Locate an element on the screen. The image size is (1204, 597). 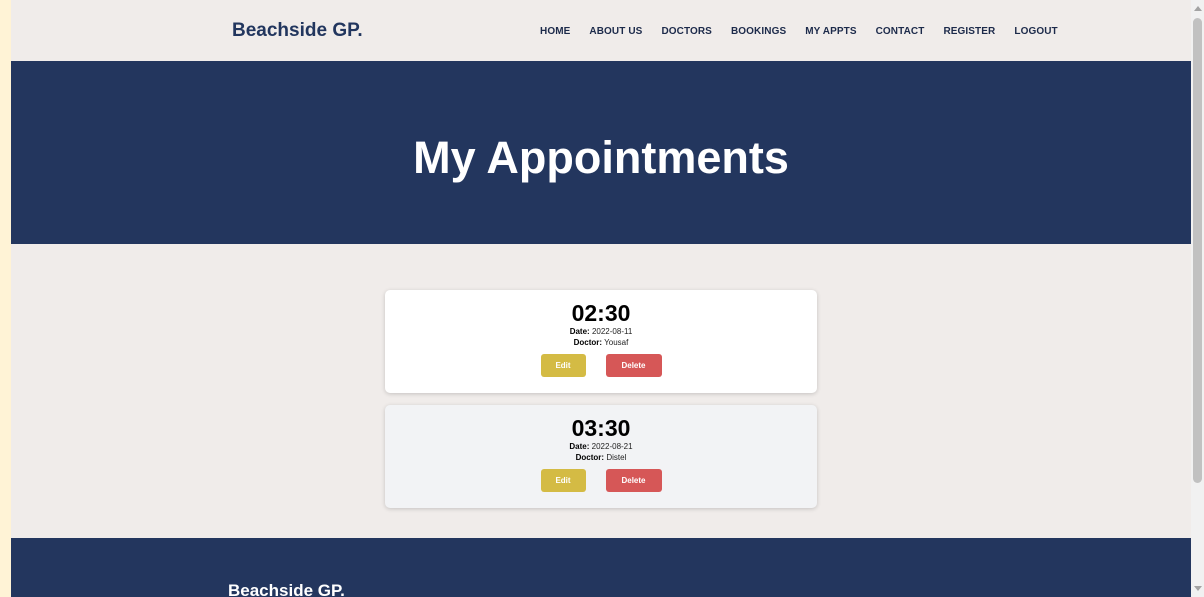
footer-brand: Beachside GP. is located at coordinates (286, 589).